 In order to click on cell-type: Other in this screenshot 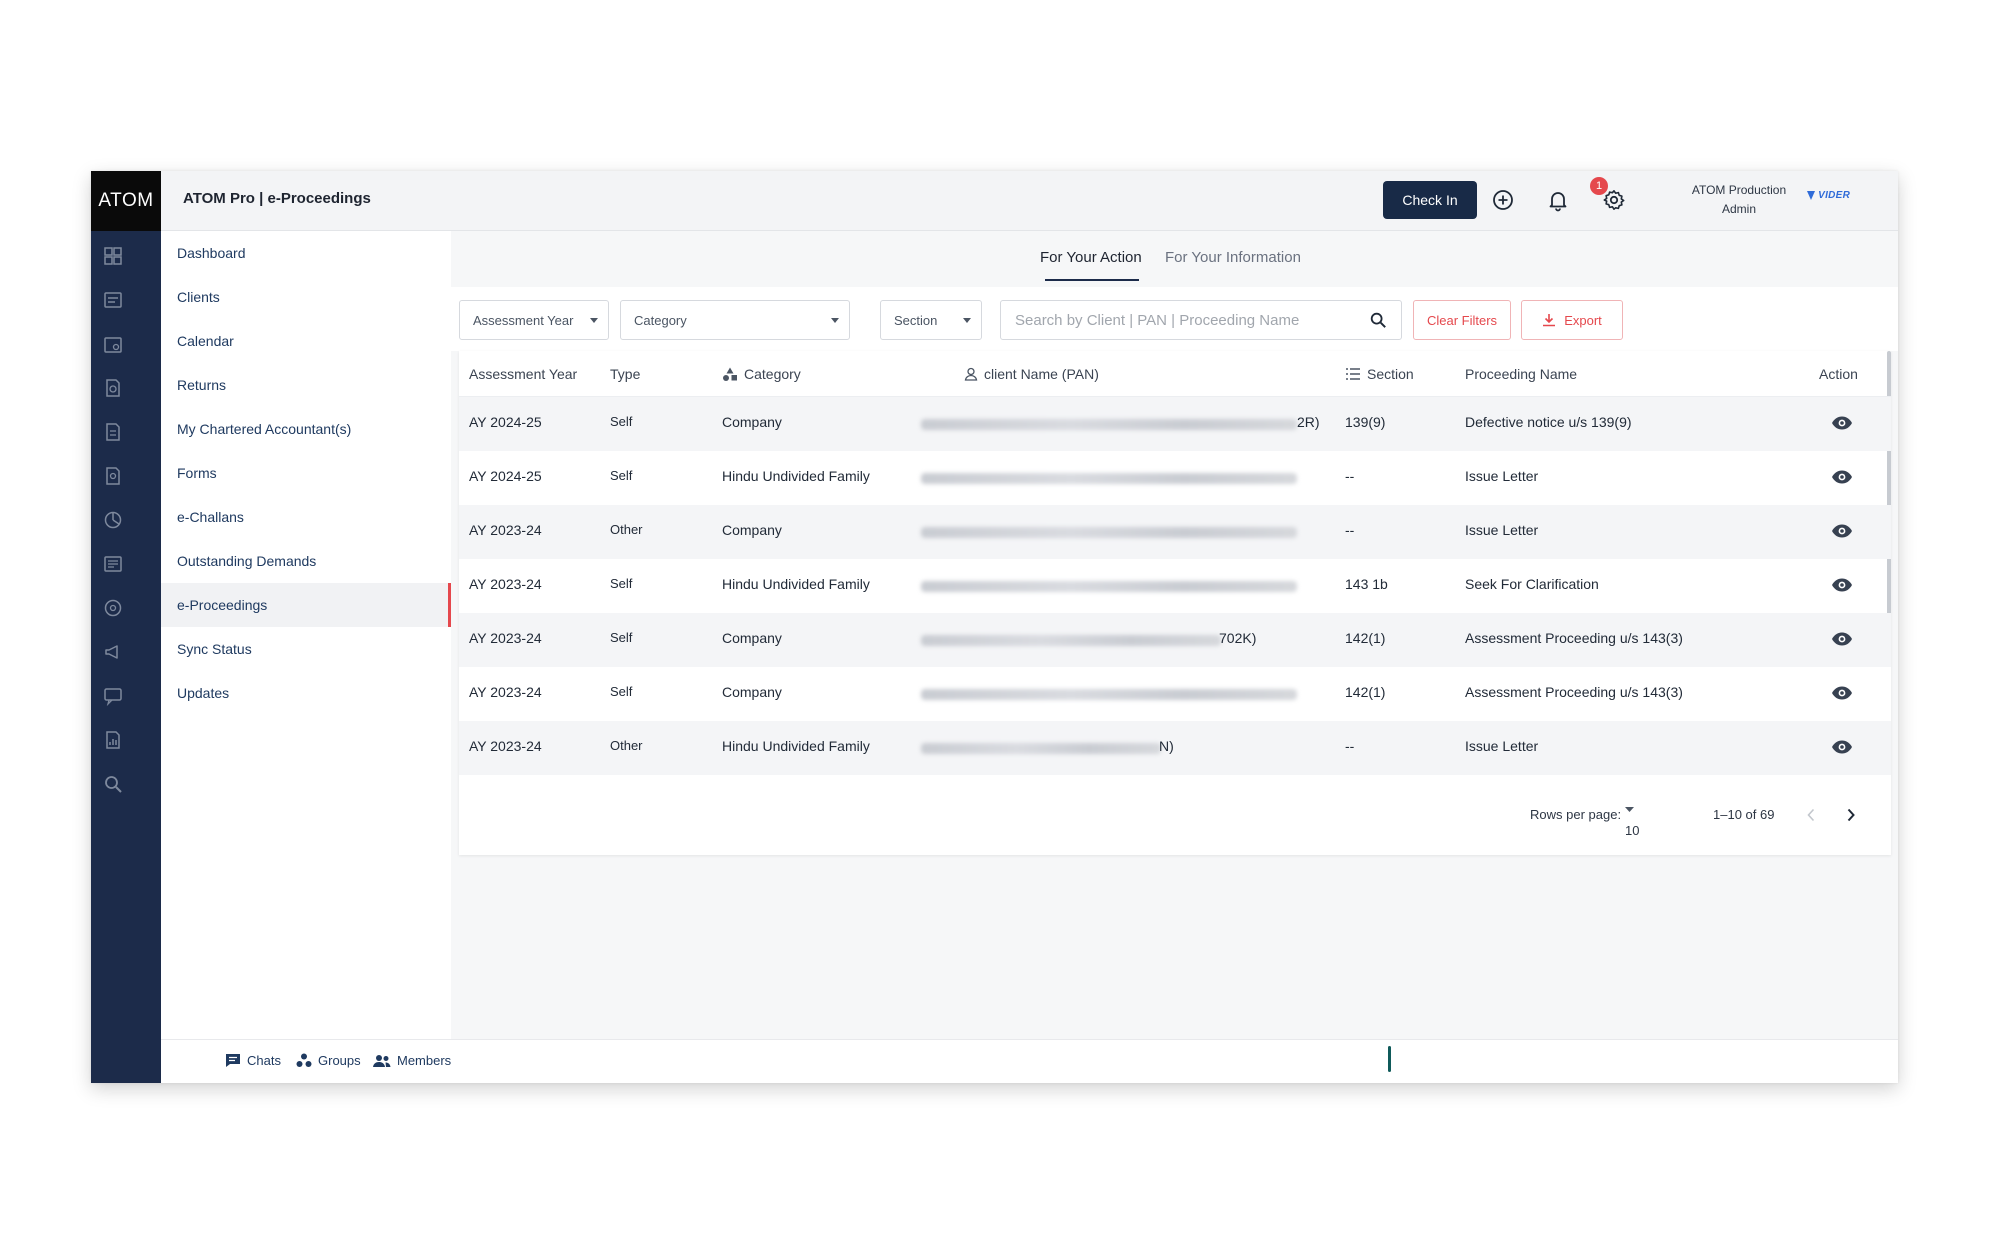, I will do `click(626, 745)`.